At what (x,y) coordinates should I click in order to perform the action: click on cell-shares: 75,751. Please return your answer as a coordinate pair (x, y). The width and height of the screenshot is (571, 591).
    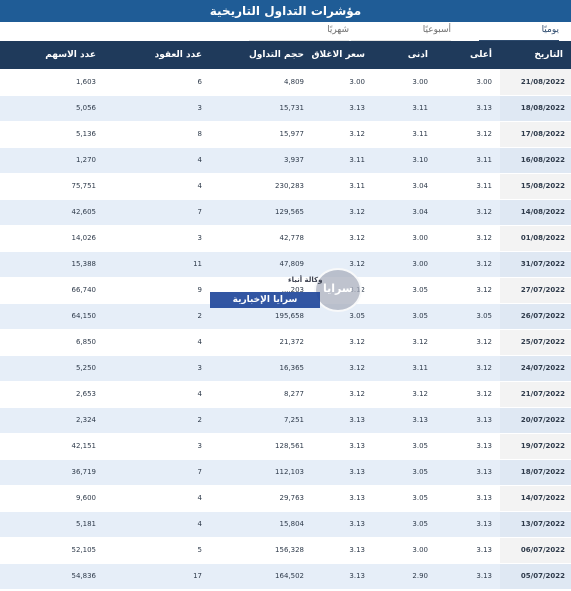
    Looking at the image, I should click on (52, 186).